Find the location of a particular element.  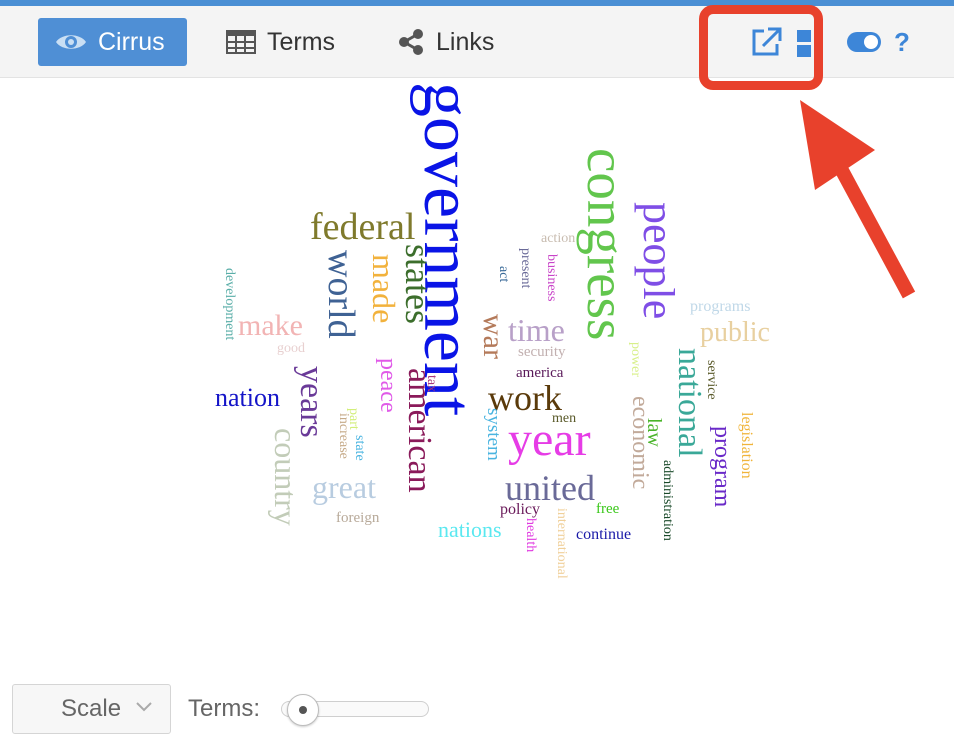

word-years: years is located at coordinates (311, 402).